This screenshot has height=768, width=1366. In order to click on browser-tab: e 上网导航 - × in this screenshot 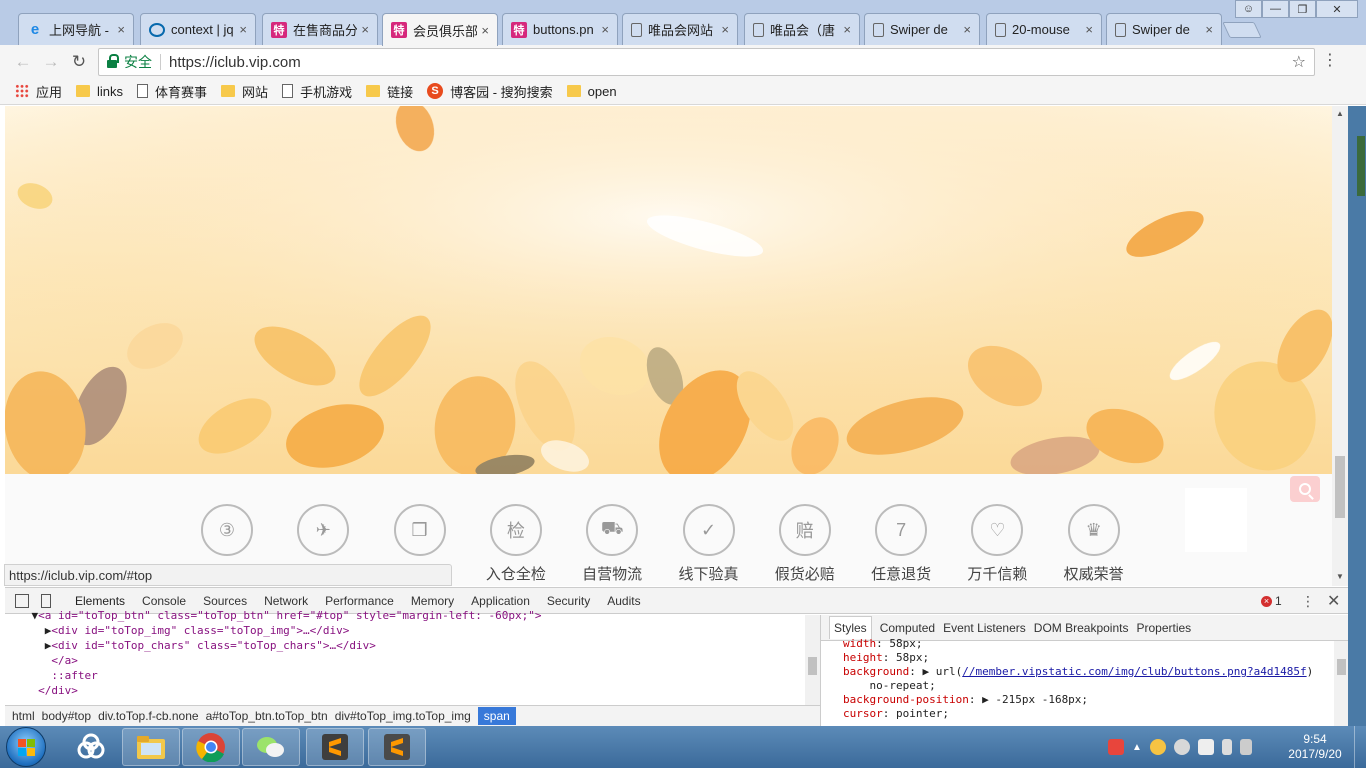, I will do `click(76, 29)`.